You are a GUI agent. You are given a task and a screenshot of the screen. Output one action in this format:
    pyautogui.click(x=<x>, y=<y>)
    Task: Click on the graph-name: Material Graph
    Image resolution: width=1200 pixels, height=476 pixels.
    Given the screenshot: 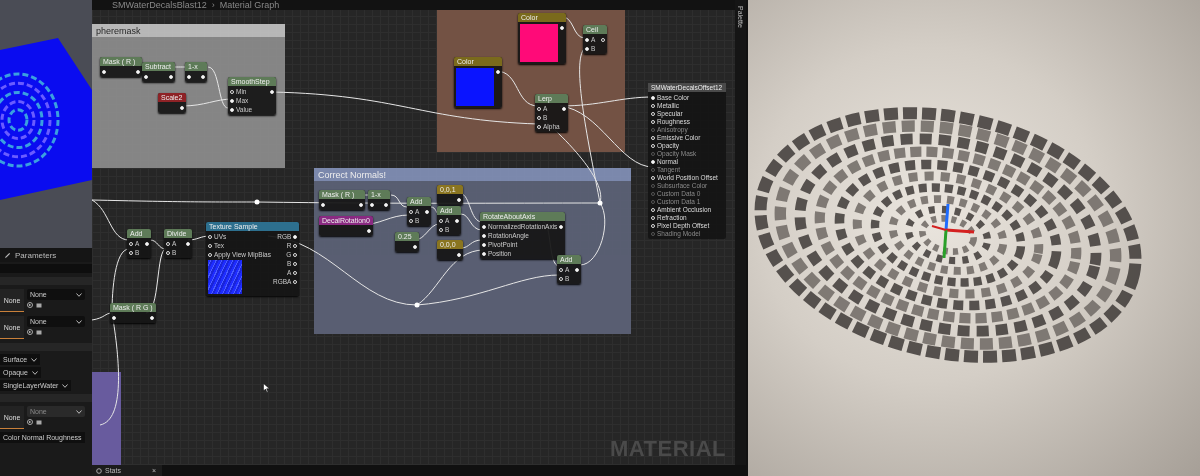 What is the action you would take?
    pyautogui.click(x=249, y=5)
    